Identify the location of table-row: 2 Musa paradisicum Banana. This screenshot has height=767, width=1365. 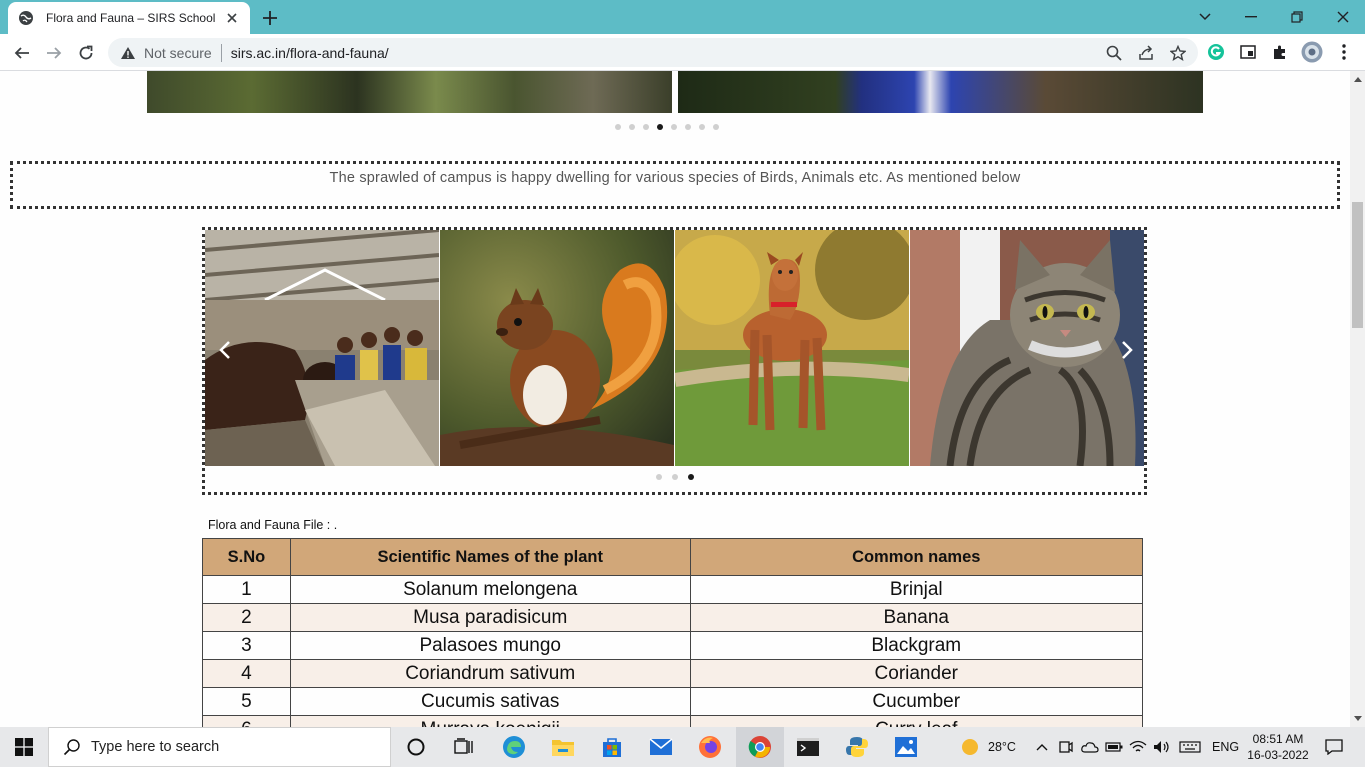
(672, 617).